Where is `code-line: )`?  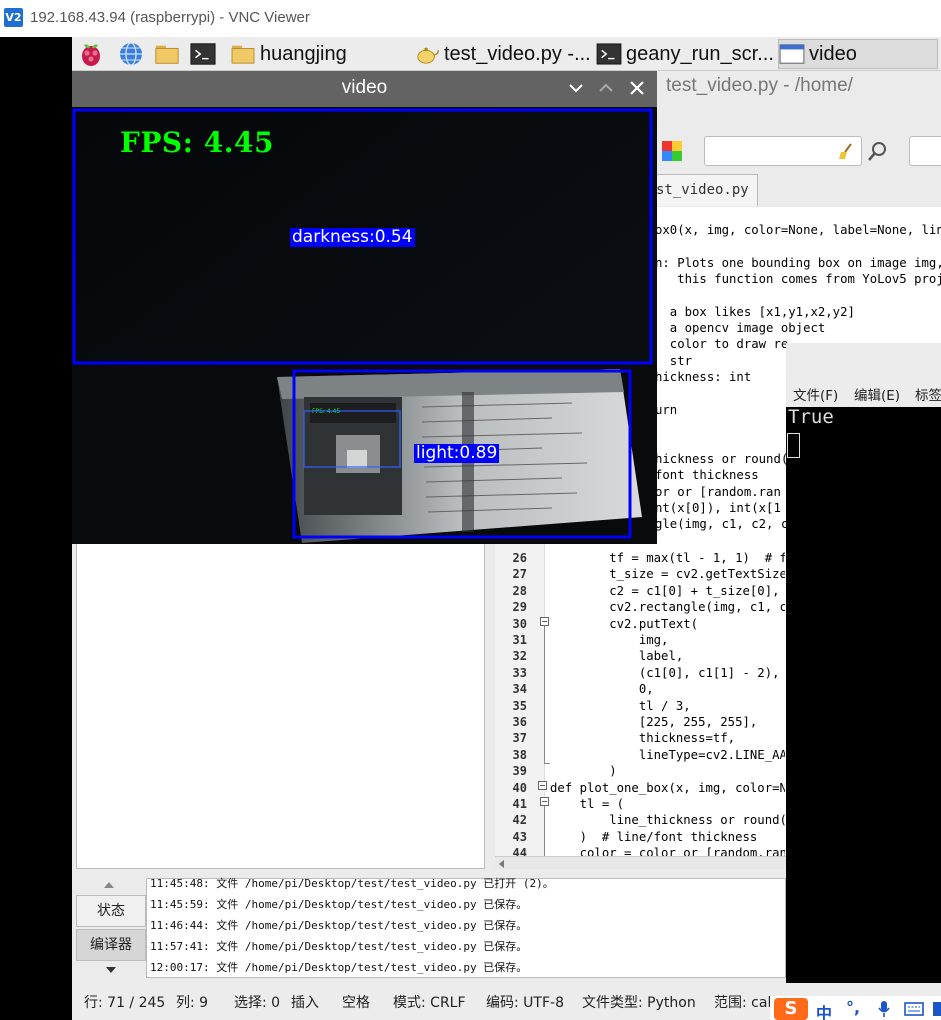
code-line: ) is located at coordinates (583, 771).